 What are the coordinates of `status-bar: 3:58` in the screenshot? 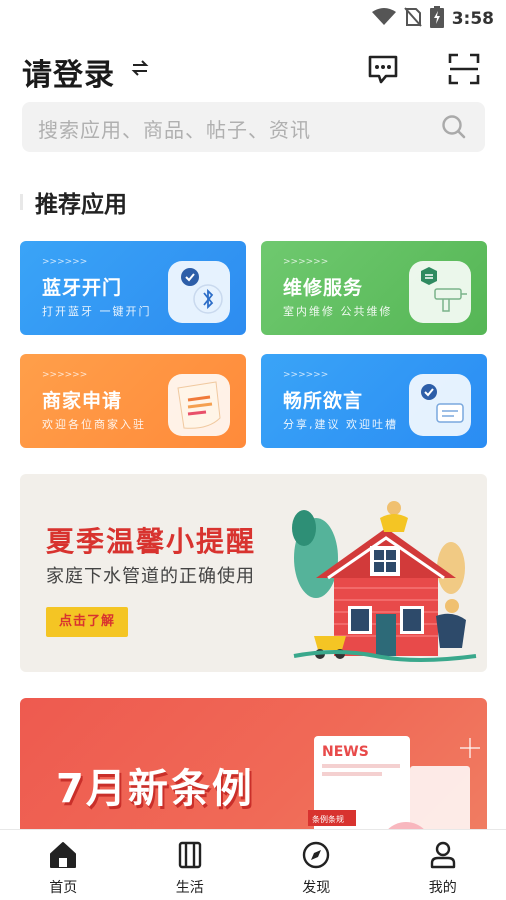 It's located at (253, 17).